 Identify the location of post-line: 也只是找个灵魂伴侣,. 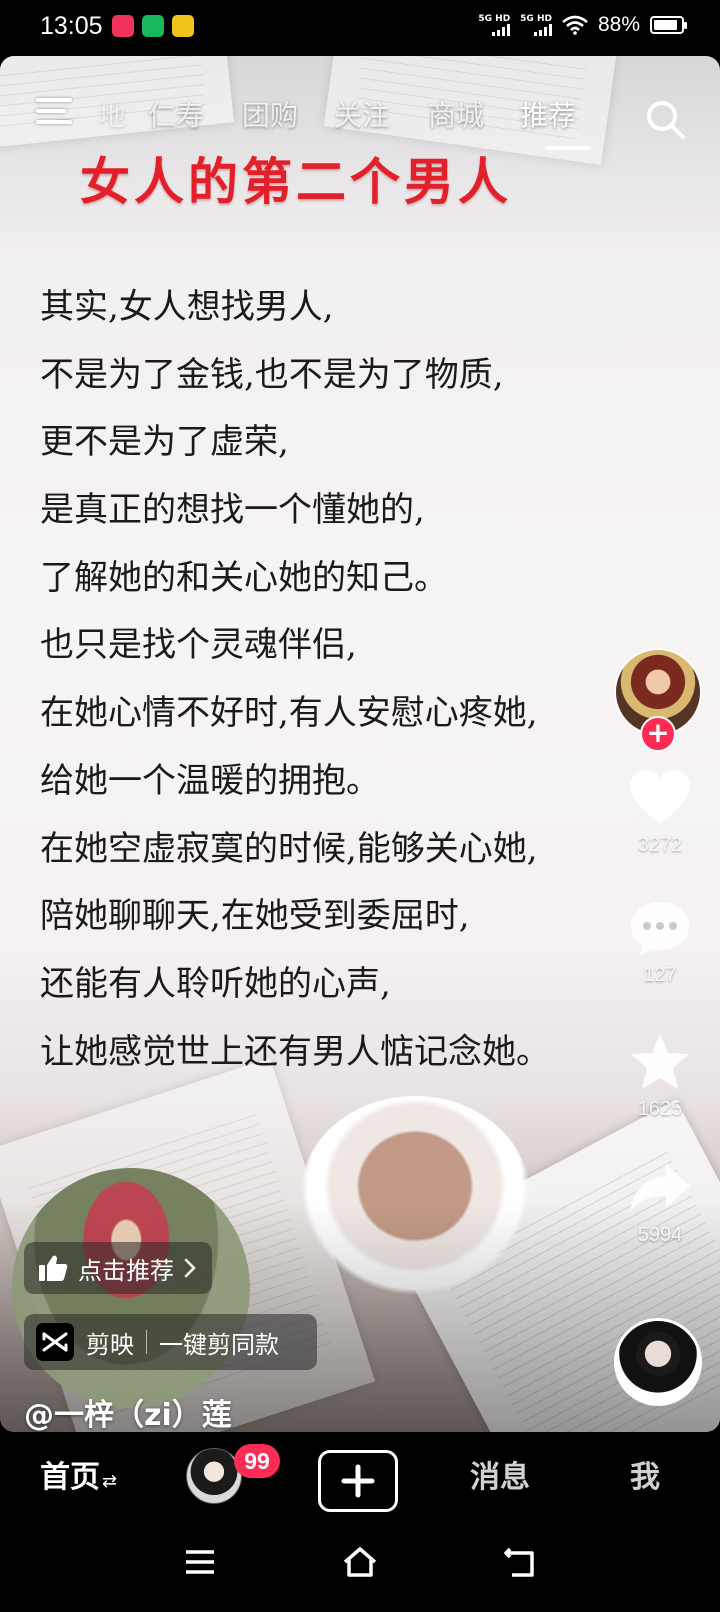
(198, 645).